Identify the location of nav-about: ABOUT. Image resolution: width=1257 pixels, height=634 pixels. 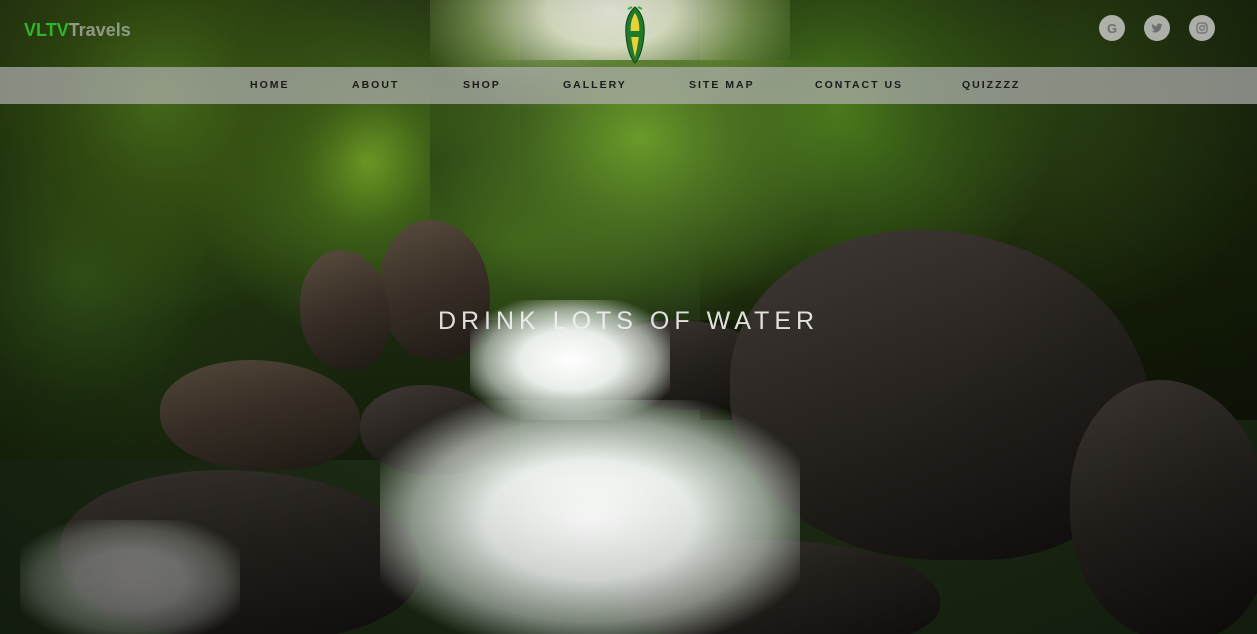
(375, 85).